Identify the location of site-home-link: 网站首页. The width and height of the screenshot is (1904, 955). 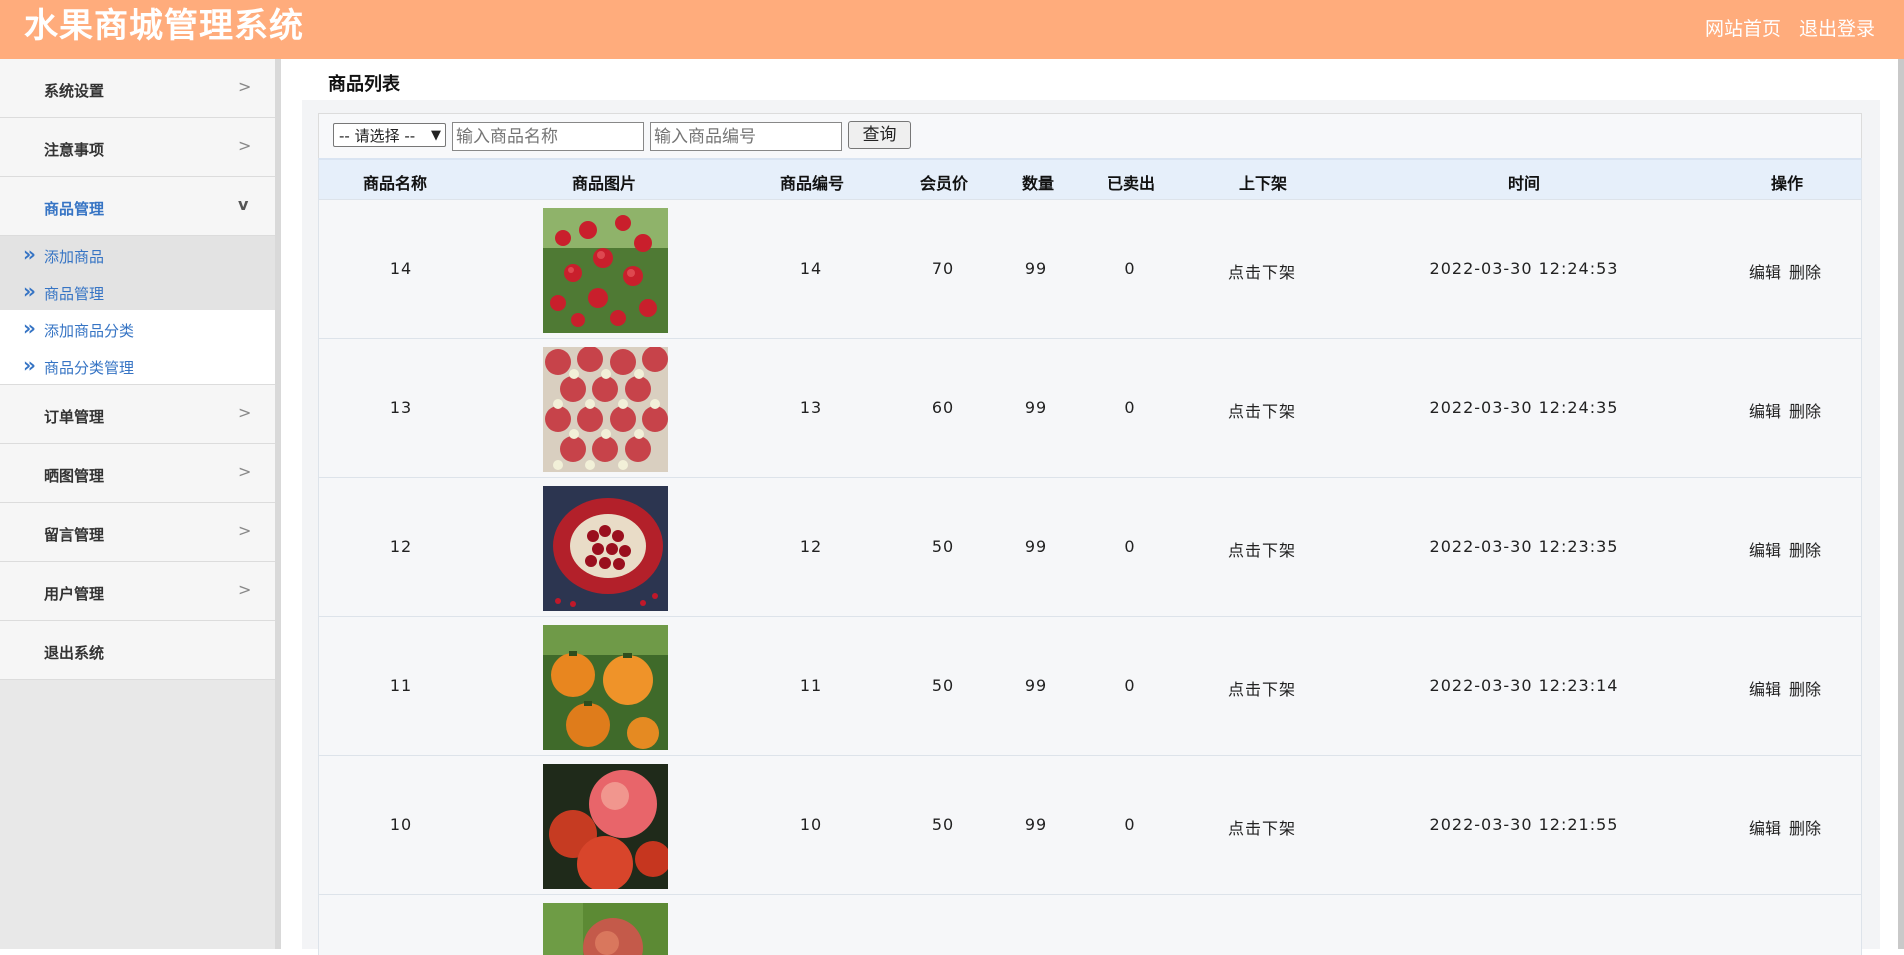
(1743, 29).